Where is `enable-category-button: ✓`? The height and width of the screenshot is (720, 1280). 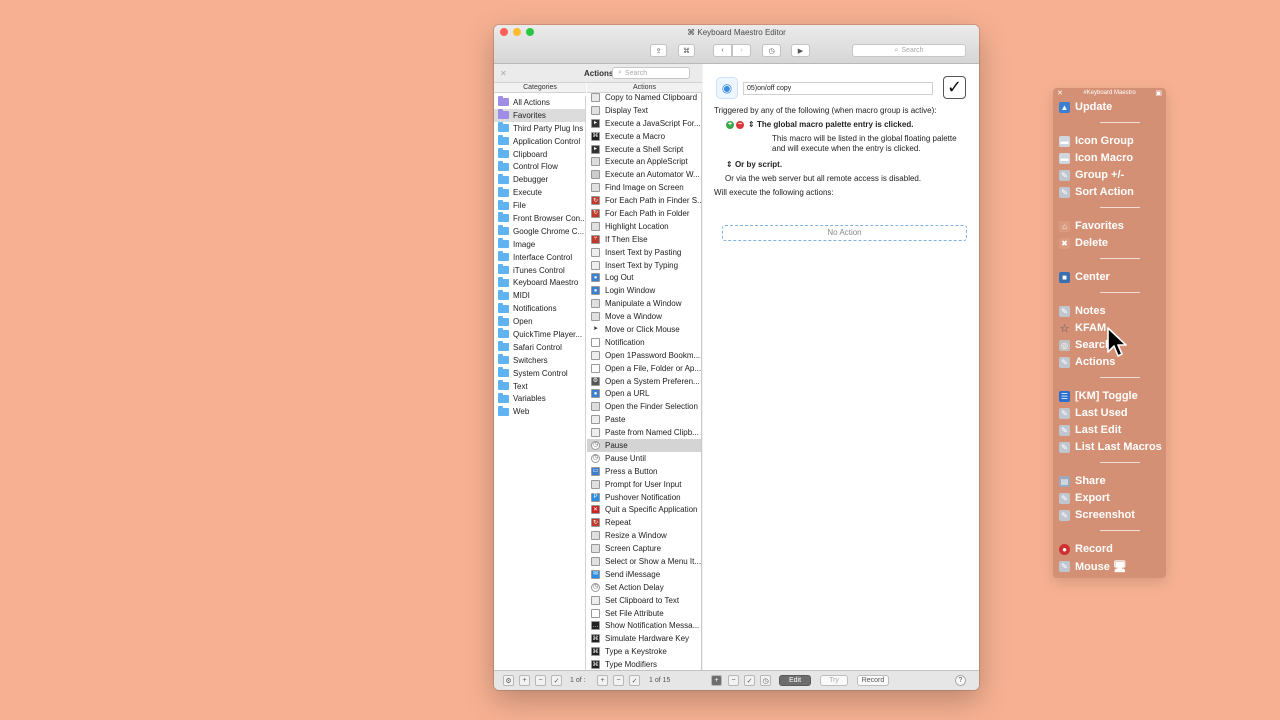
enable-category-button: ✓ is located at coordinates (556, 680).